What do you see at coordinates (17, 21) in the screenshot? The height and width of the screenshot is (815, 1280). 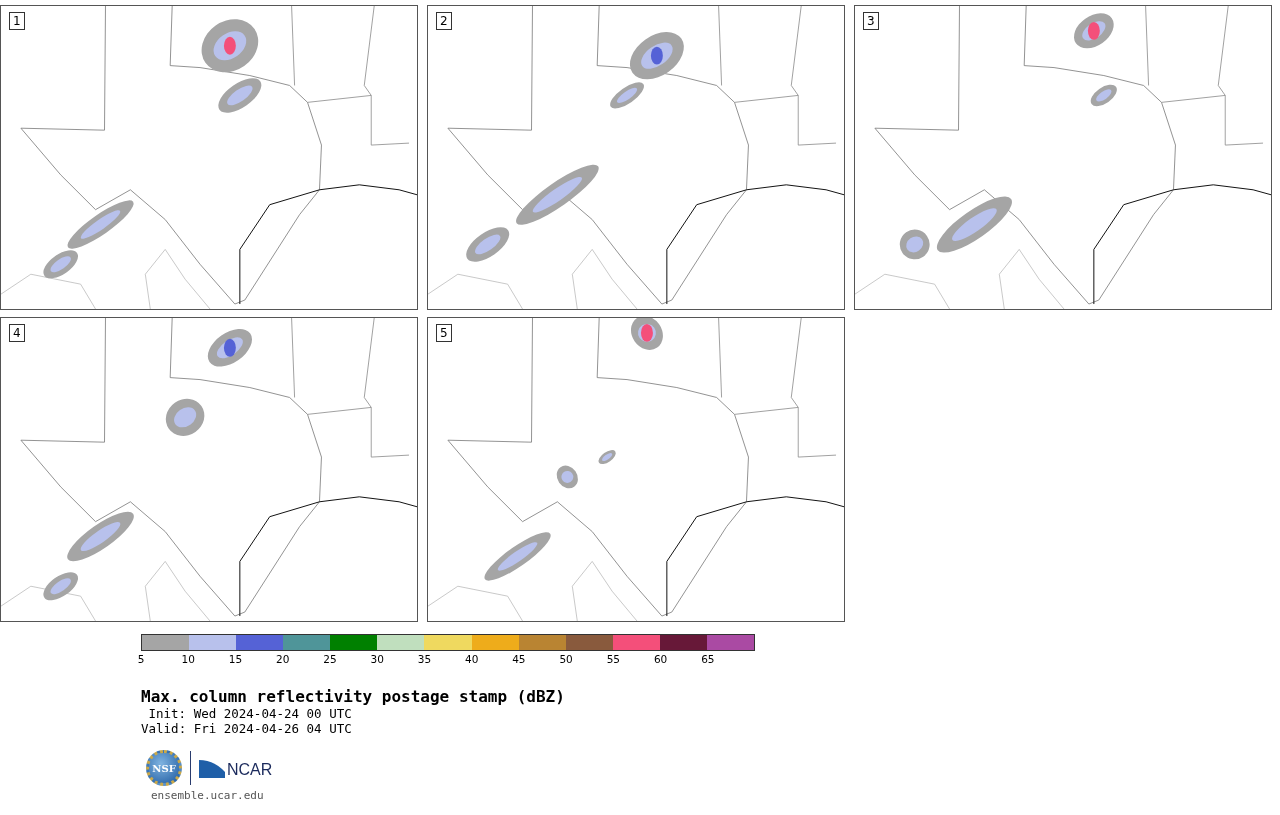 I see `panel-number: 1` at bounding box center [17, 21].